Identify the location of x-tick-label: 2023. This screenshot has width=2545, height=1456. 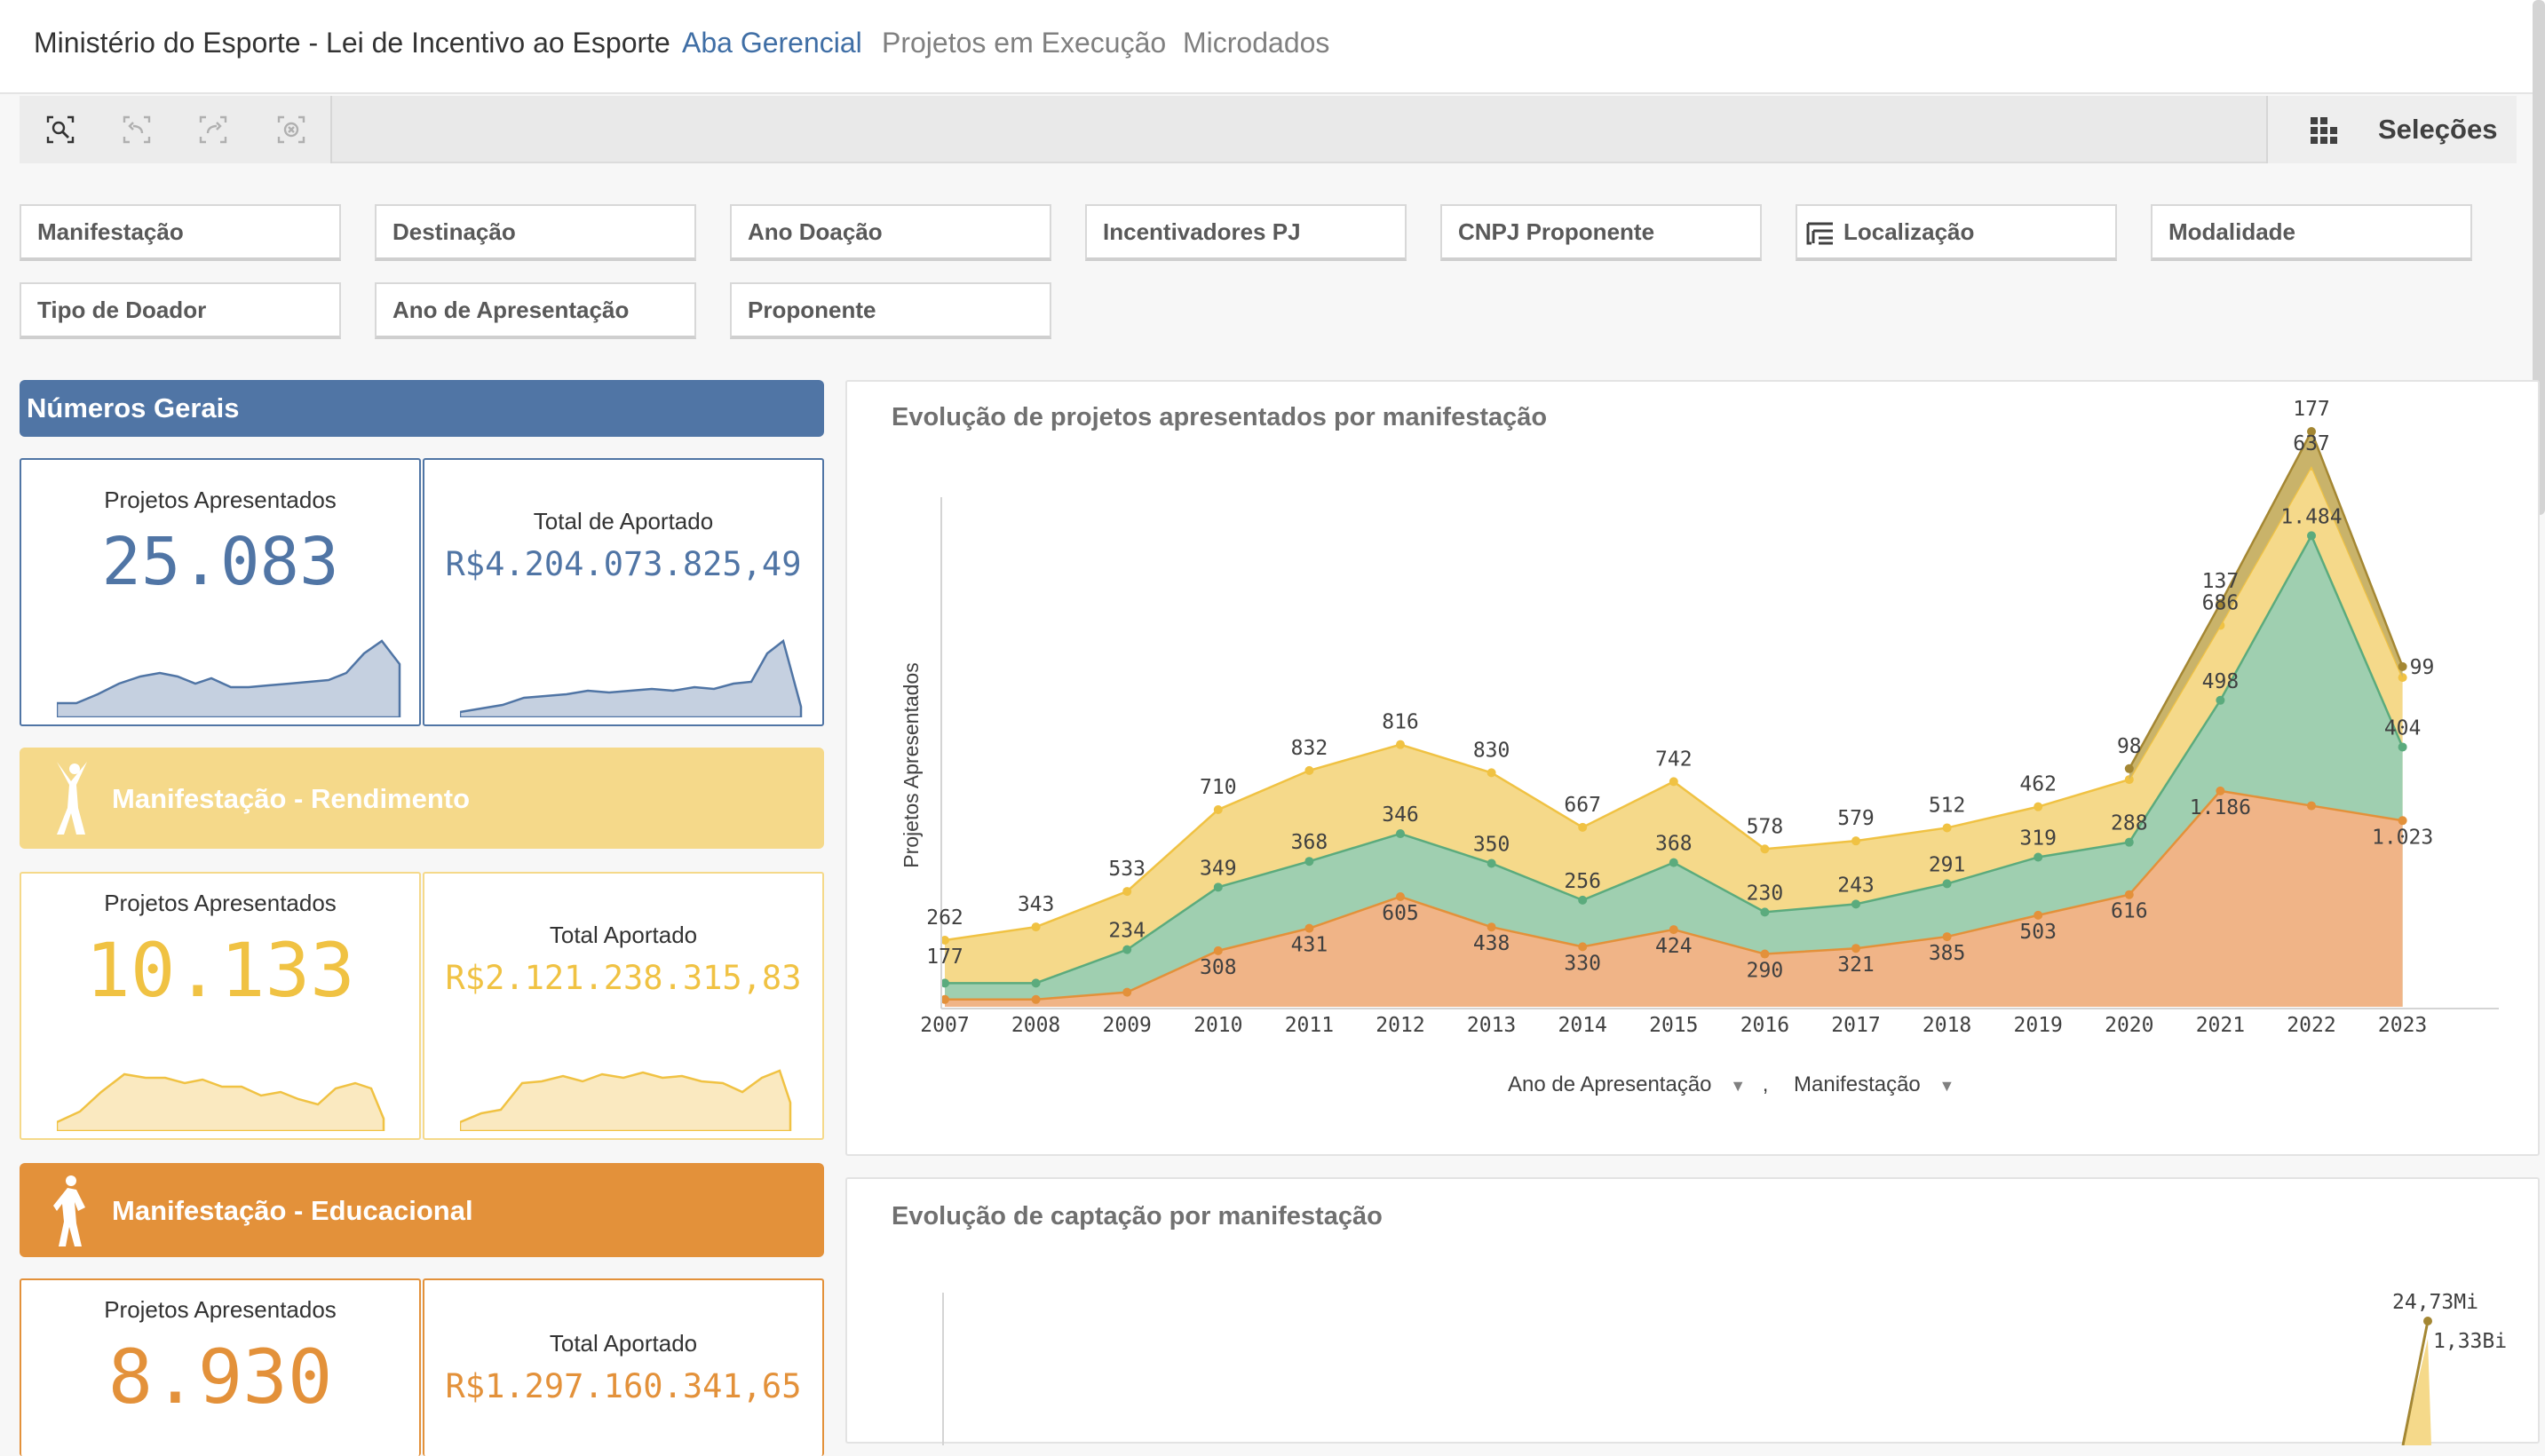
(2402, 1025).